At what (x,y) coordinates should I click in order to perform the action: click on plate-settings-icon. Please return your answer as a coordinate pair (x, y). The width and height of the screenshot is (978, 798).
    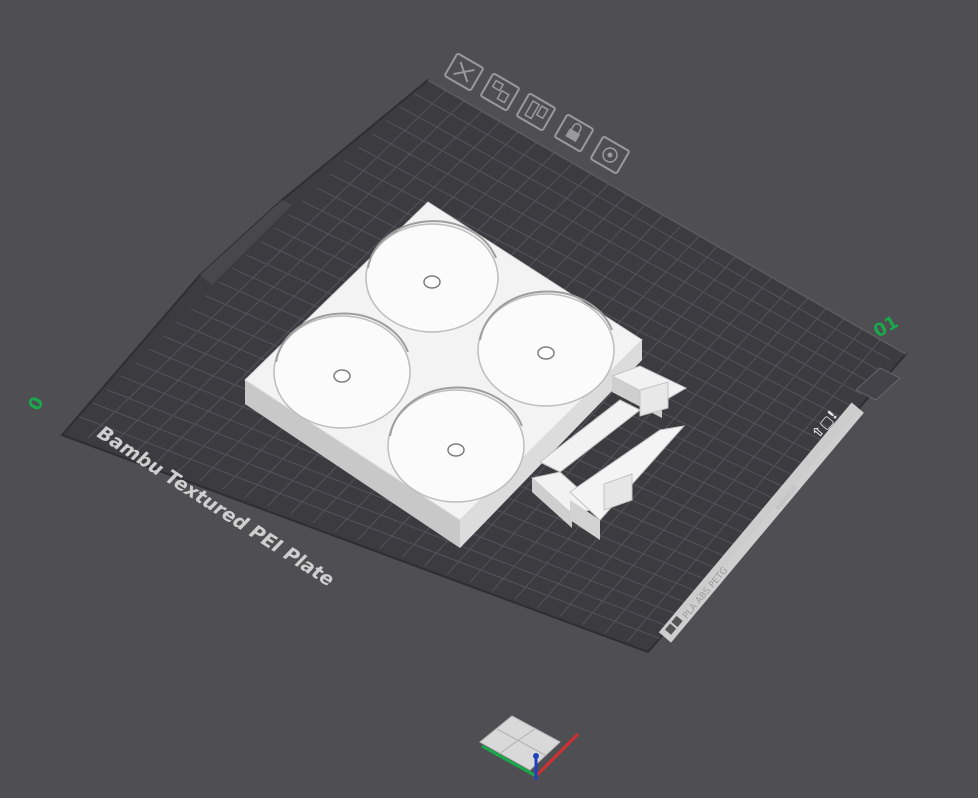
    Looking at the image, I should click on (610, 155).